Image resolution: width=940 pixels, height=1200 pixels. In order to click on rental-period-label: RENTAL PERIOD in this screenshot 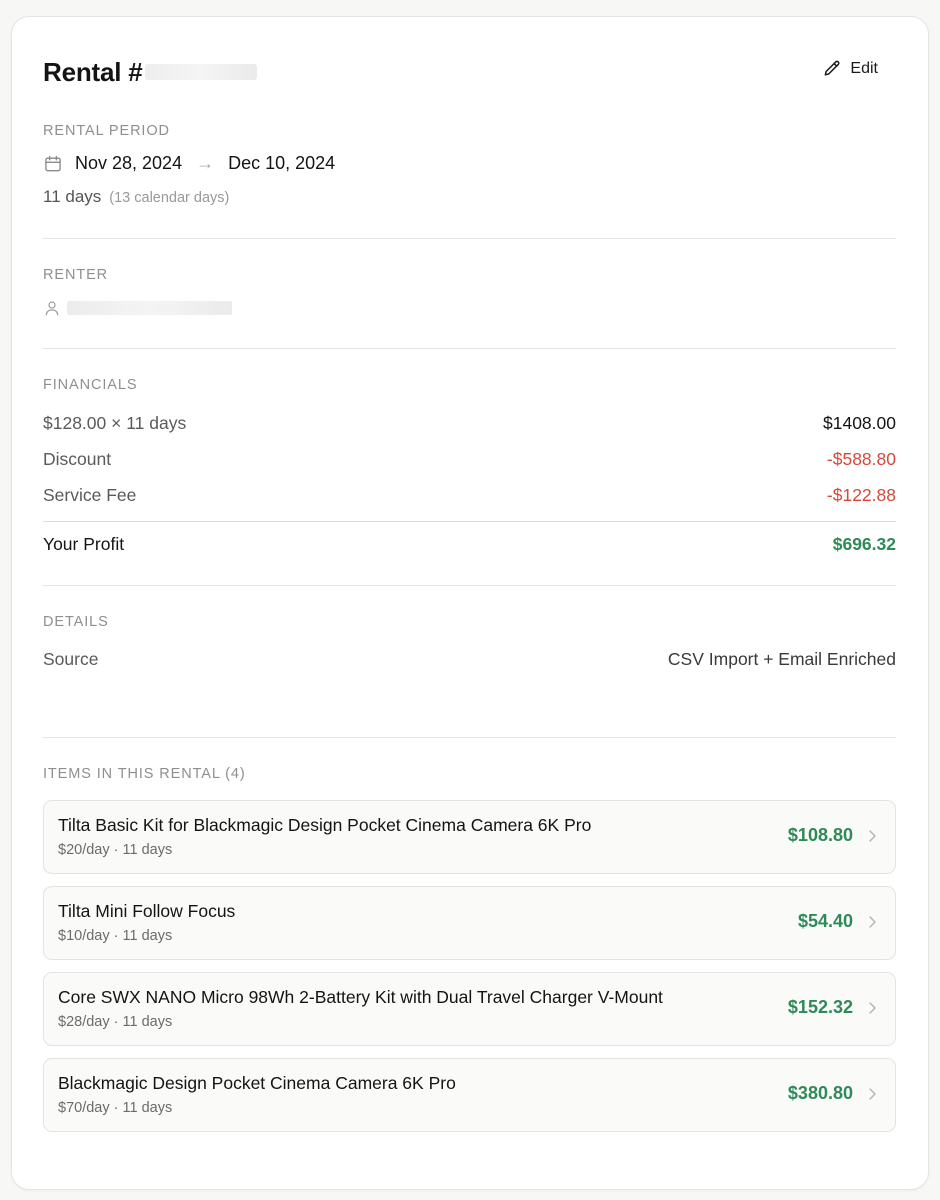, I will do `click(106, 131)`.